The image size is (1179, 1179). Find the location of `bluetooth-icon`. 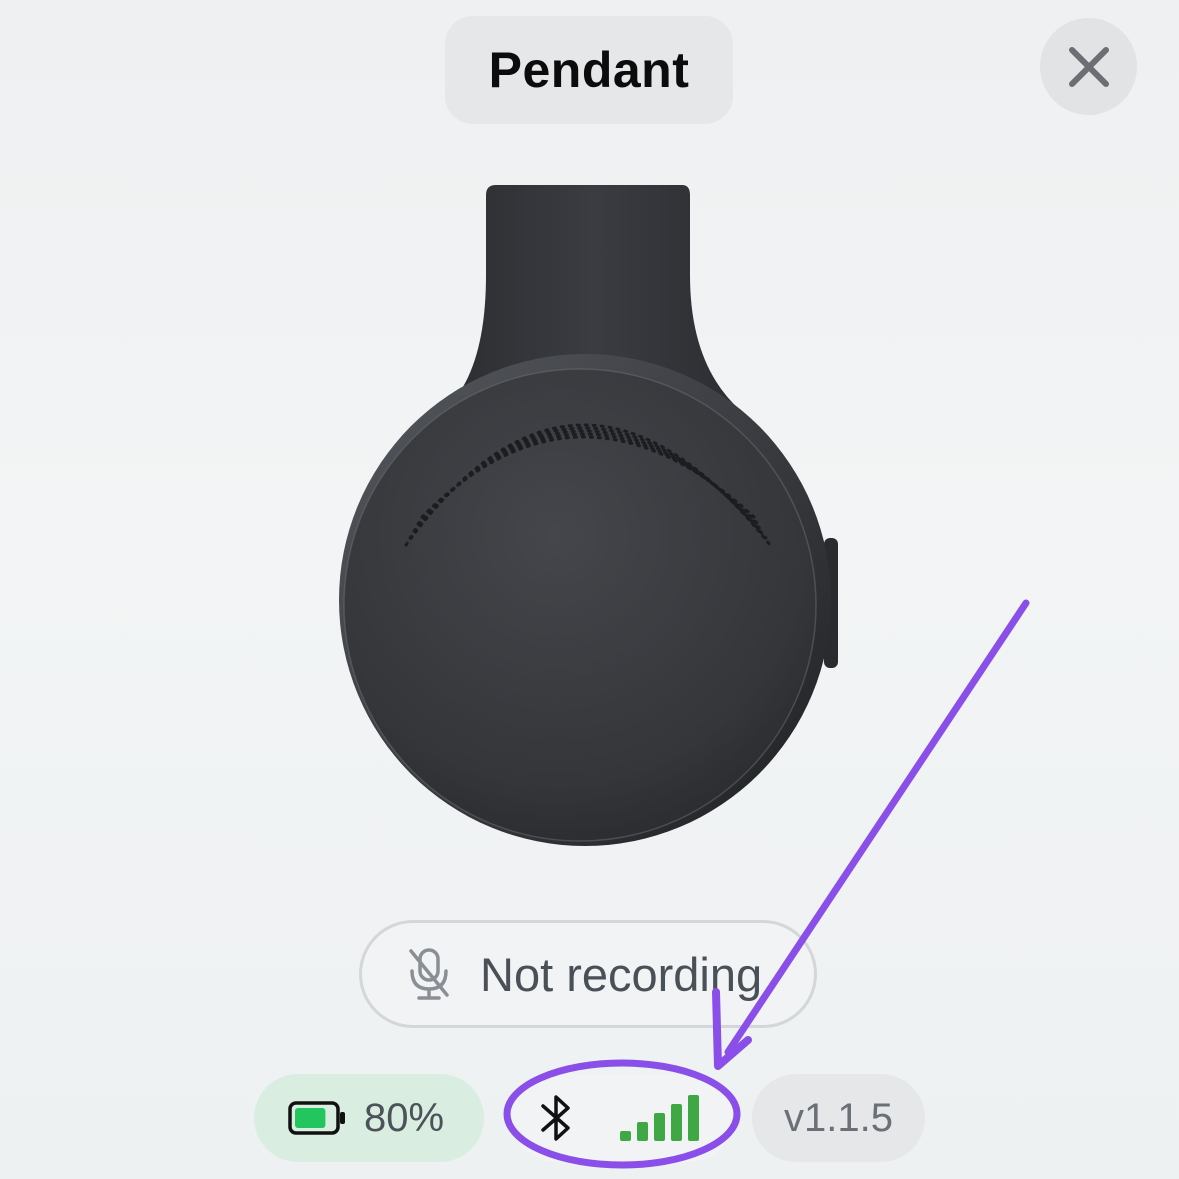

bluetooth-icon is located at coordinates (555, 1118).